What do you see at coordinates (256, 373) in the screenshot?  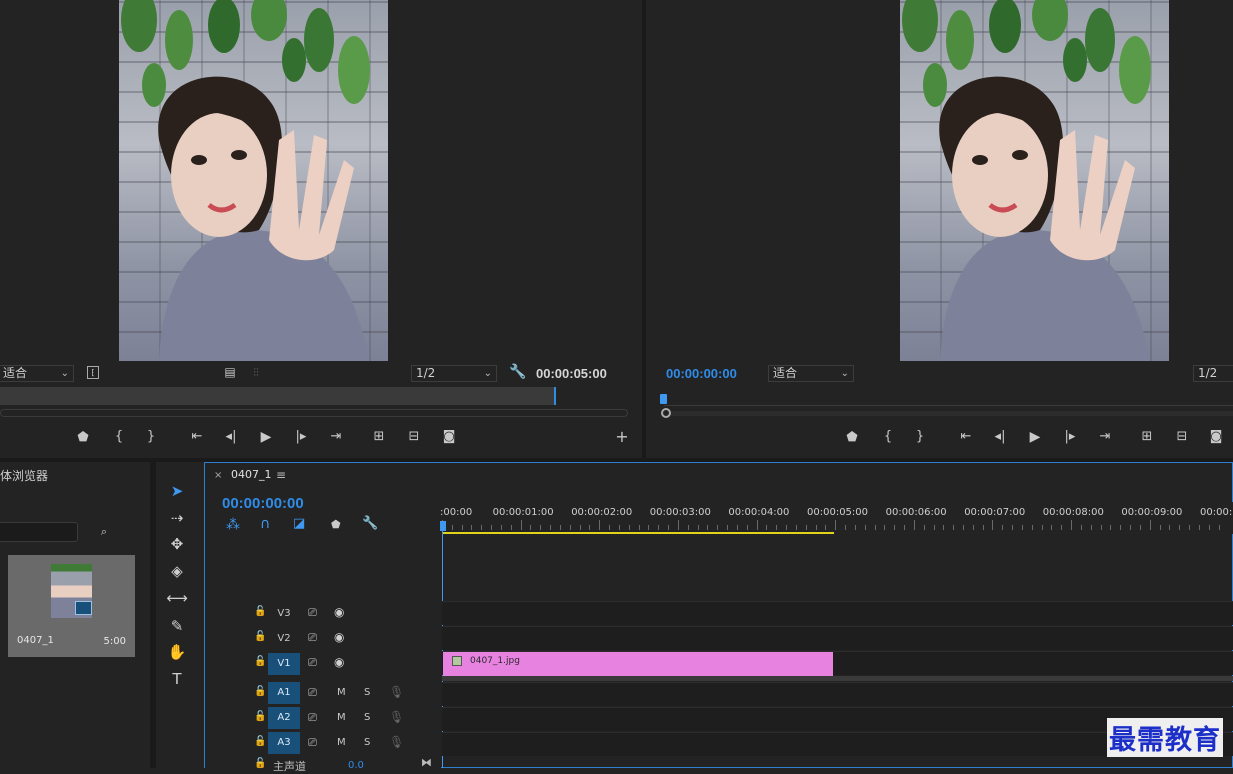 I see `audio-waveform-icon: ⫶⫶` at bounding box center [256, 373].